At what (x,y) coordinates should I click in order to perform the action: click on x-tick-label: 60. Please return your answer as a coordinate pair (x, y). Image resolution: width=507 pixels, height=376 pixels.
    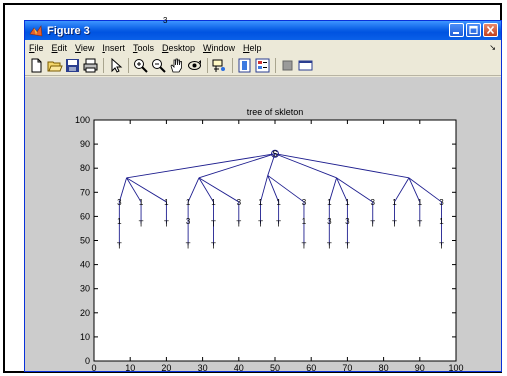
    Looking at the image, I should click on (311, 367).